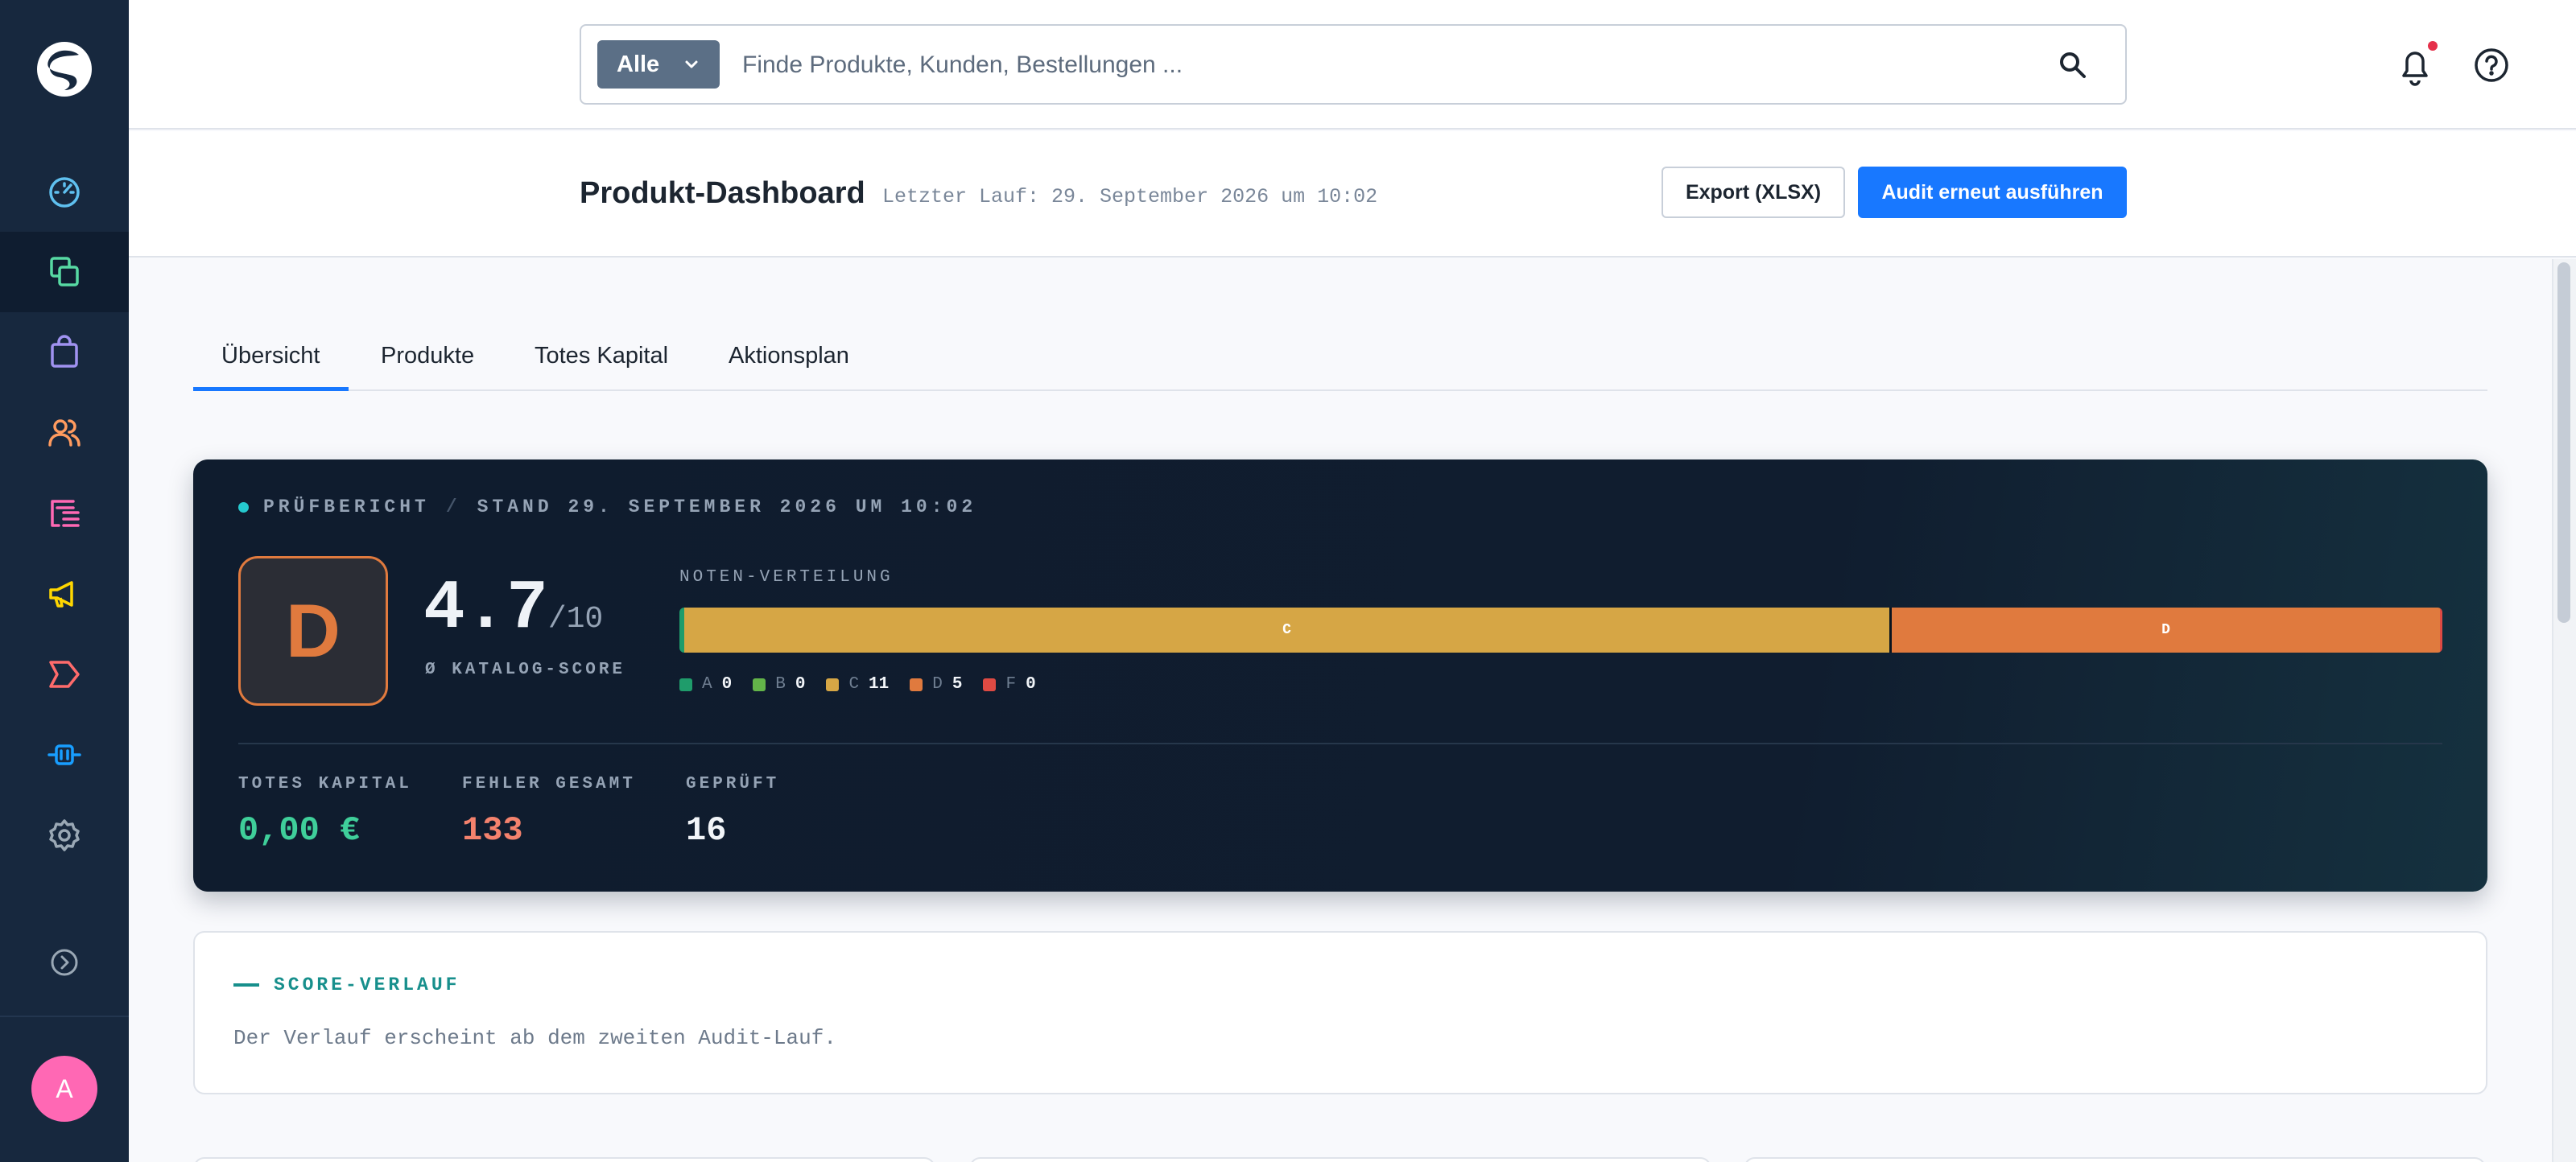 The width and height of the screenshot is (2576, 1162). Describe the element at coordinates (957, 684) in the screenshot. I see `legend-count: 5` at that location.